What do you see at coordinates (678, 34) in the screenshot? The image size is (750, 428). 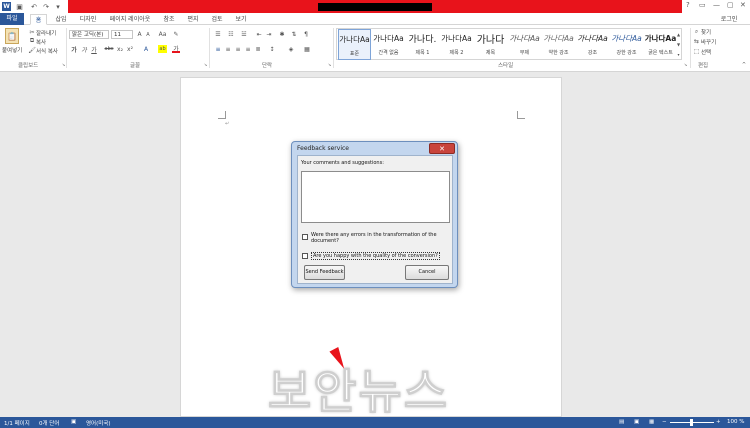 I see `gallery-scroll-up-icon: ▲` at bounding box center [678, 34].